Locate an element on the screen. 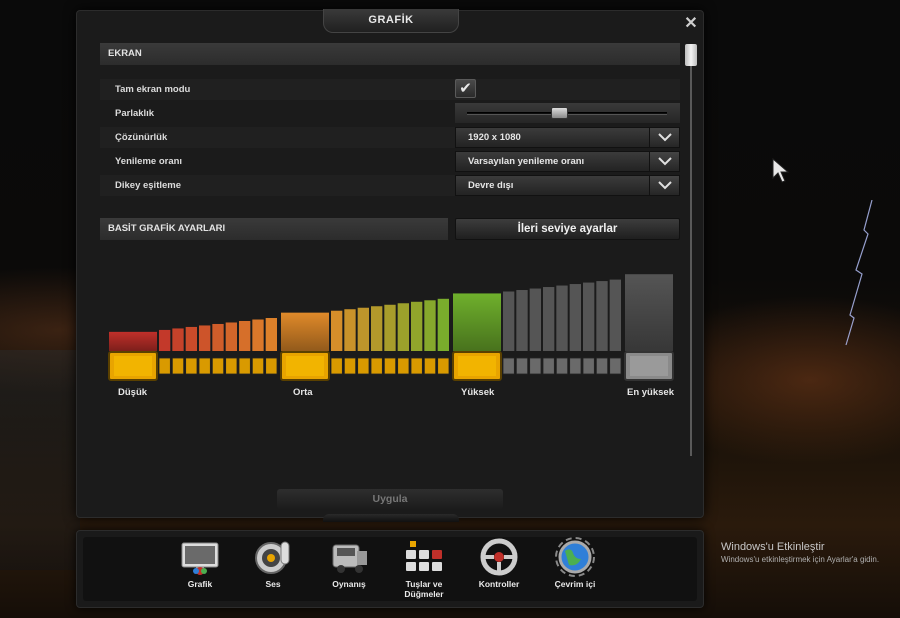  level-label-medium: Orta is located at coordinates (303, 392).